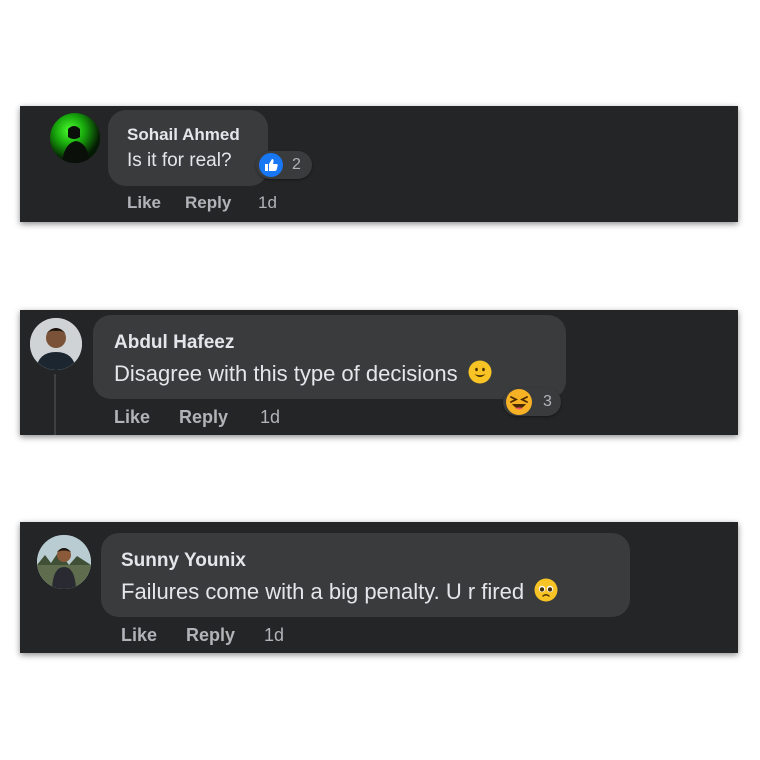  Describe the element at coordinates (546, 593) in the screenshot. I see `pleading-face-icon` at that location.